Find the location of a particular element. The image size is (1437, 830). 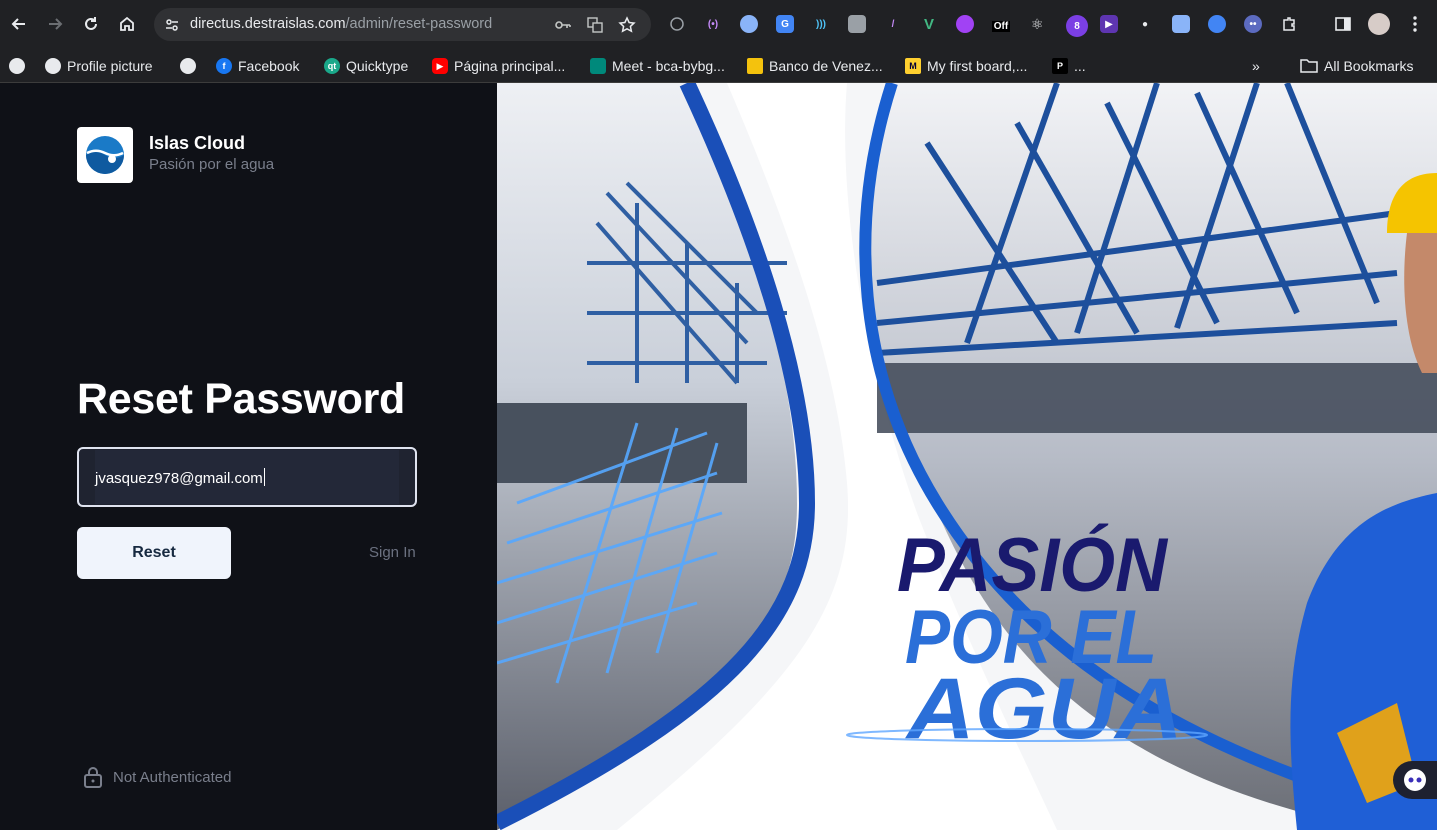

reload-icon is located at coordinates (91, 23).